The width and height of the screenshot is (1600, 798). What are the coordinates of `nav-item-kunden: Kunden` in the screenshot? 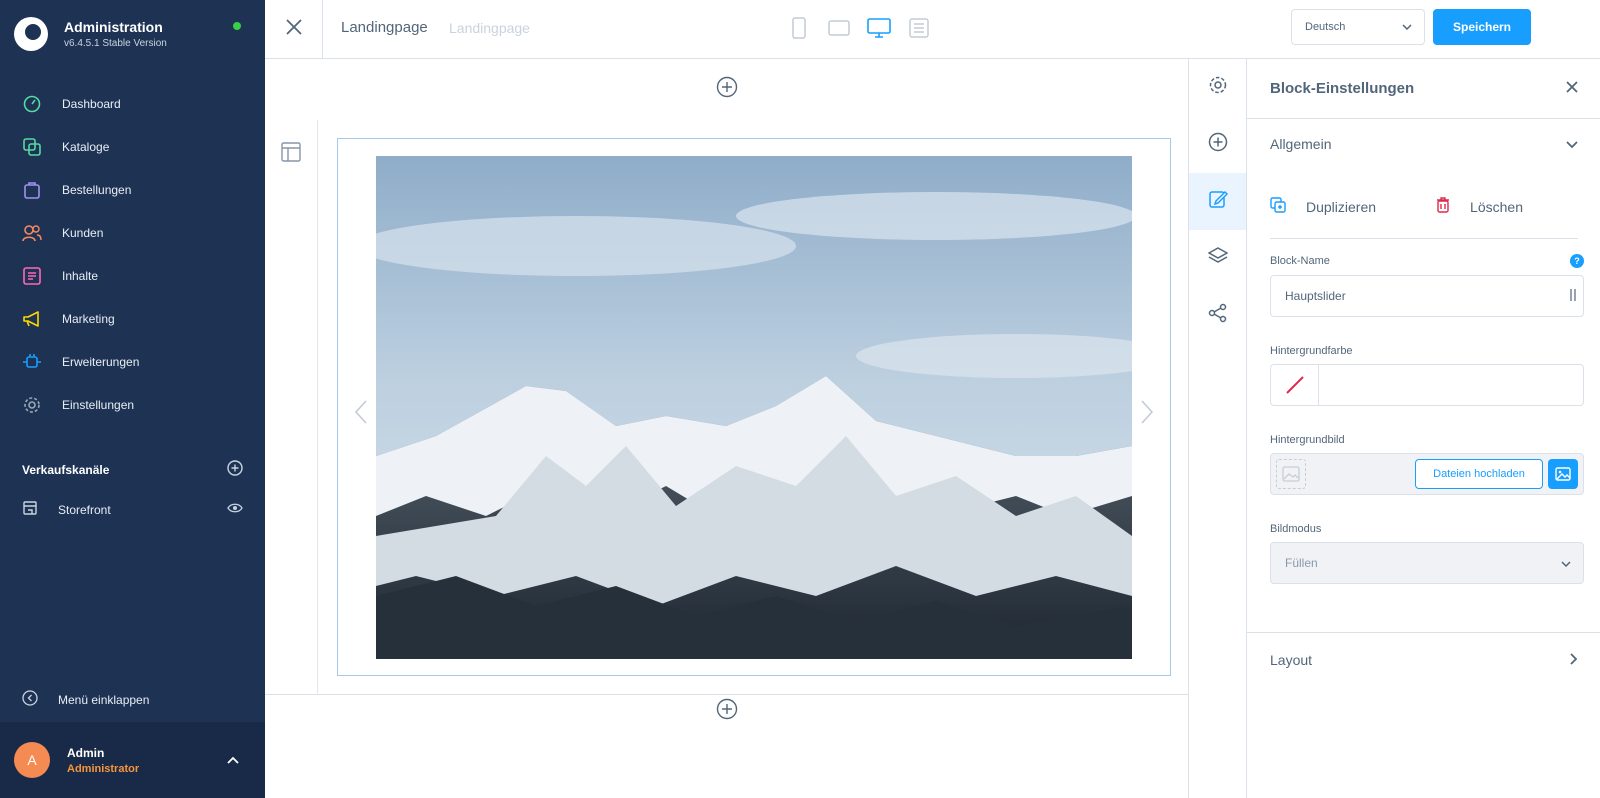 It's located at (132, 232).